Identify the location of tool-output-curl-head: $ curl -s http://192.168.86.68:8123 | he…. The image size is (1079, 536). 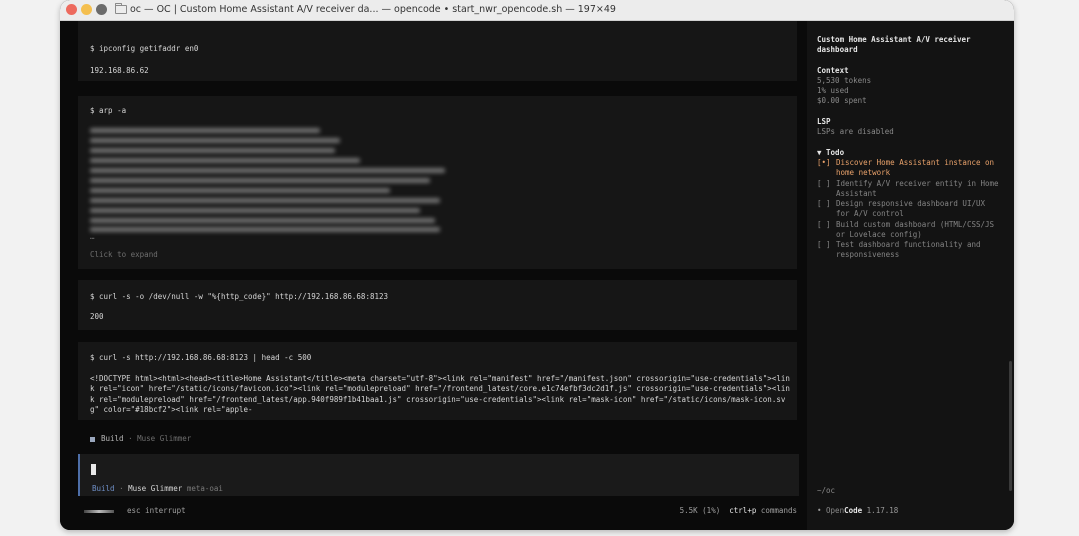
(437, 381).